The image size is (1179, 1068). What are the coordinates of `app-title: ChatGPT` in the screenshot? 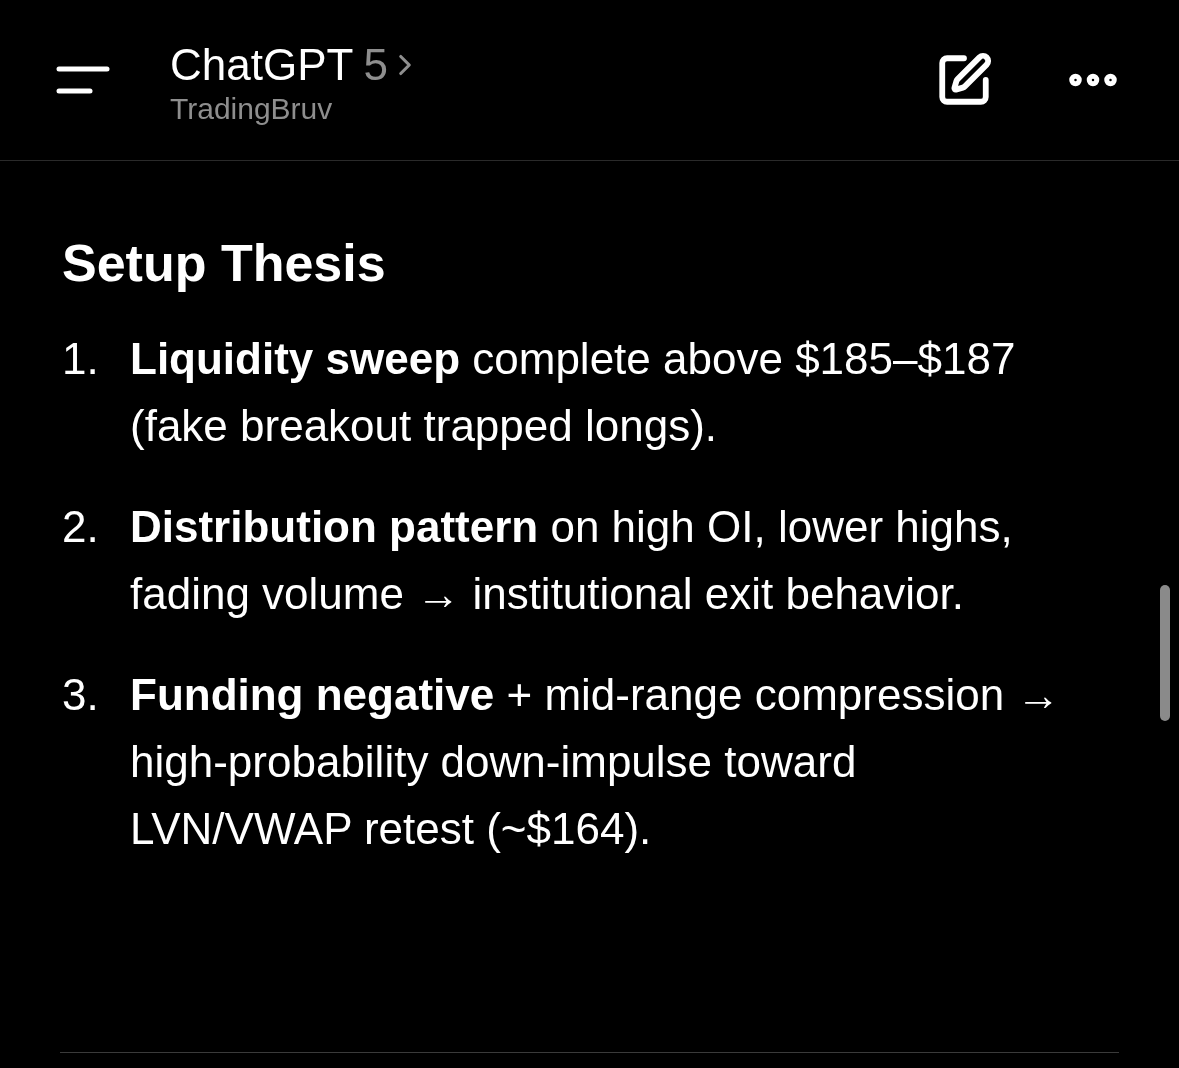 It's located at (262, 65).